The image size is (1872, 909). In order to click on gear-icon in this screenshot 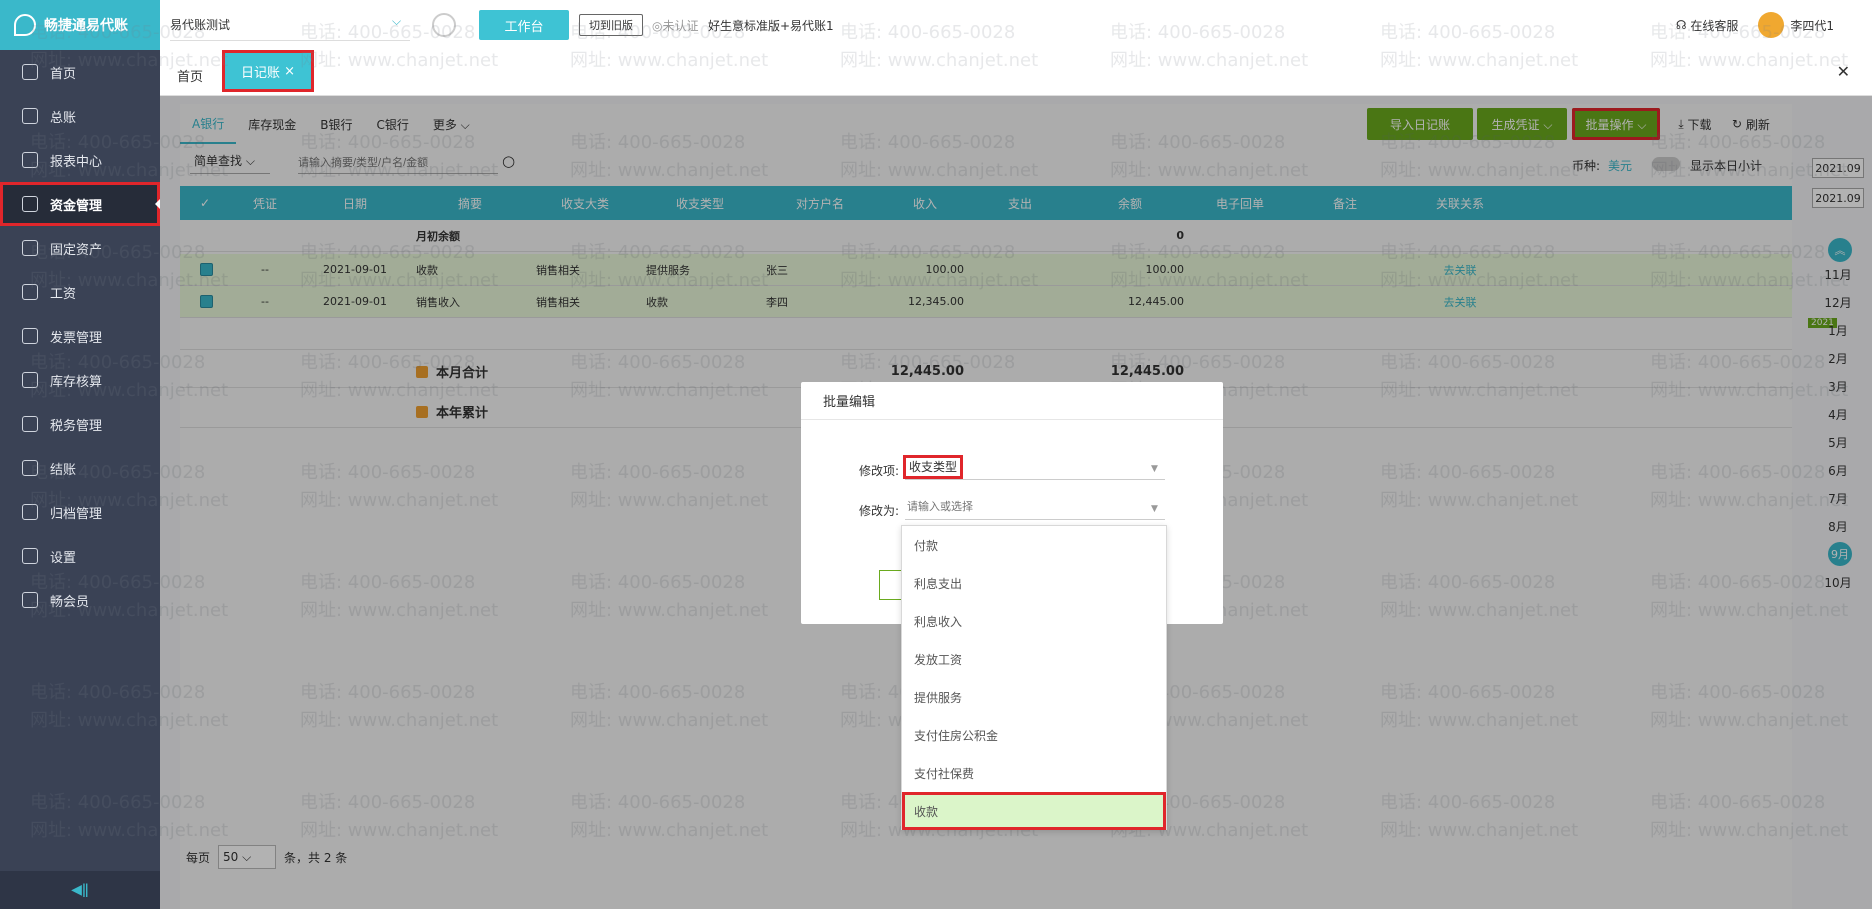, I will do `click(30, 556)`.